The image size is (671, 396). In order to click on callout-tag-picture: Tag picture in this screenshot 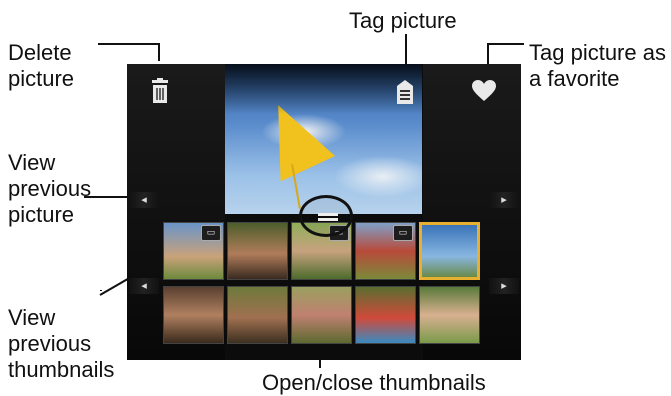, I will do `click(403, 20)`.